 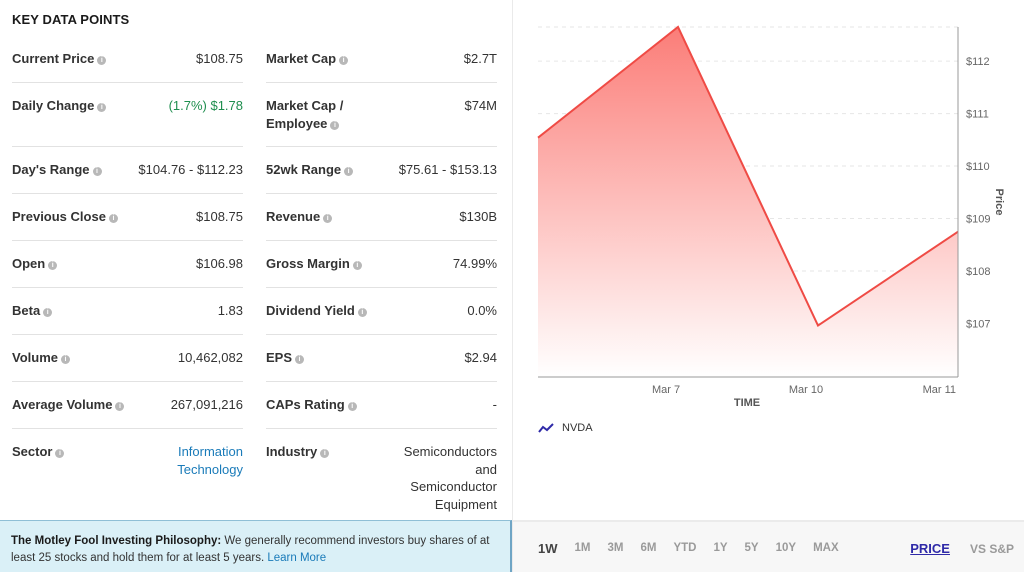 What do you see at coordinates (381, 405) in the screenshot?
I see `data-row-caps-rating: CAPs Rating i -` at bounding box center [381, 405].